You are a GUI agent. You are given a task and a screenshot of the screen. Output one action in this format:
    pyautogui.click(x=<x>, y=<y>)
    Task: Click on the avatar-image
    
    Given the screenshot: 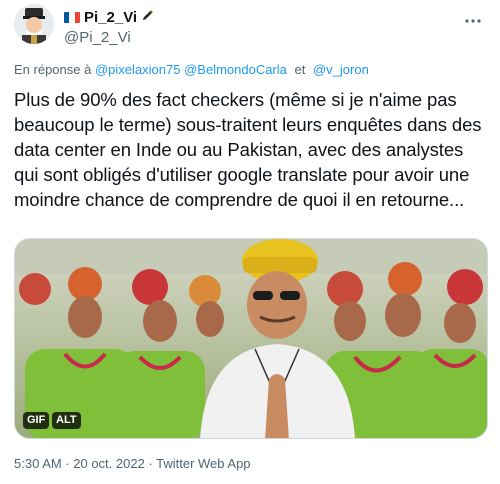 What is the action you would take?
    pyautogui.click(x=34, y=24)
    